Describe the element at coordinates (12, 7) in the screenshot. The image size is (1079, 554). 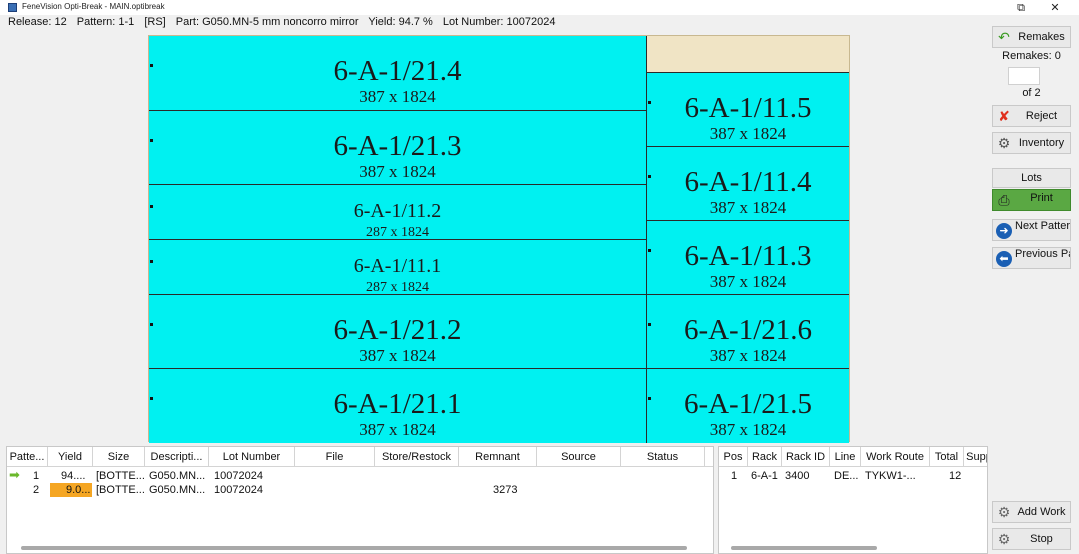
I see `app-icon` at that location.